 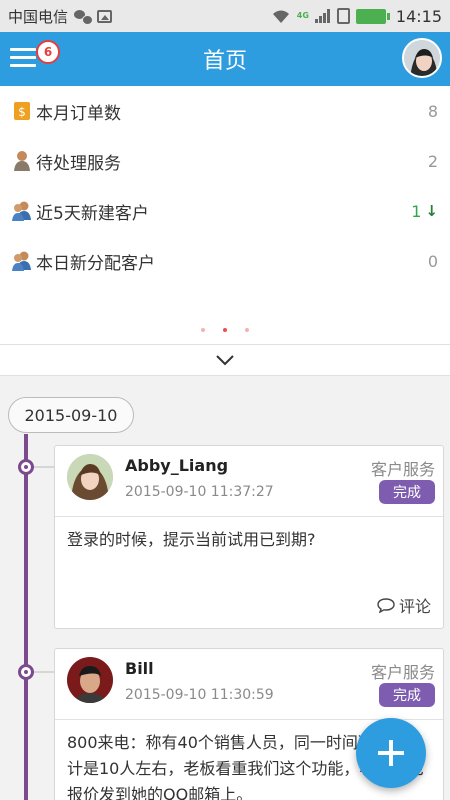 What do you see at coordinates (191, 539) in the screenshot?
I see `card-content: 登录的时候，提示当前试用已到期?` at bounding box center [191, 539].